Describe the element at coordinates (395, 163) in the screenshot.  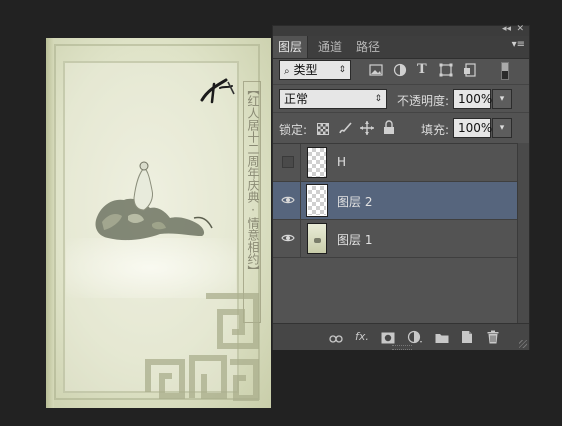
I see `layer-row-h: H` at that location.